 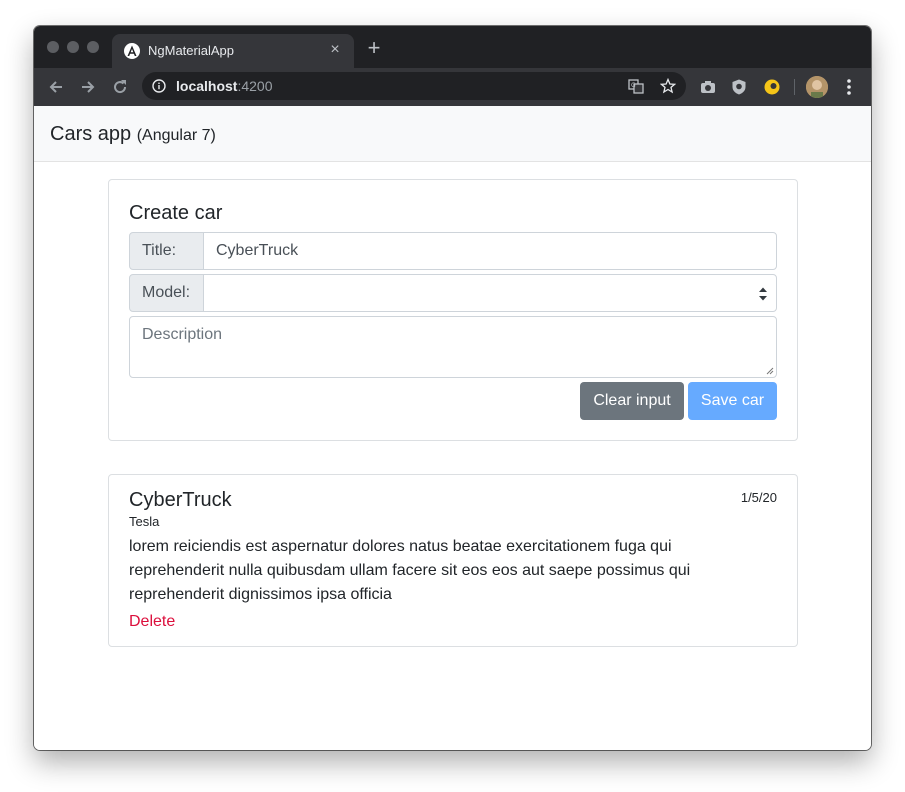 I want to click on profile-avatar, so click(x=817, y=87).